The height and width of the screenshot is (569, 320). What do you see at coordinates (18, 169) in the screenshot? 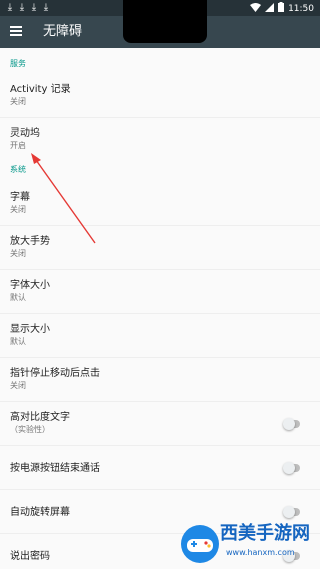
I see `section-header-system: 系统` at bounding box center [18, 169].